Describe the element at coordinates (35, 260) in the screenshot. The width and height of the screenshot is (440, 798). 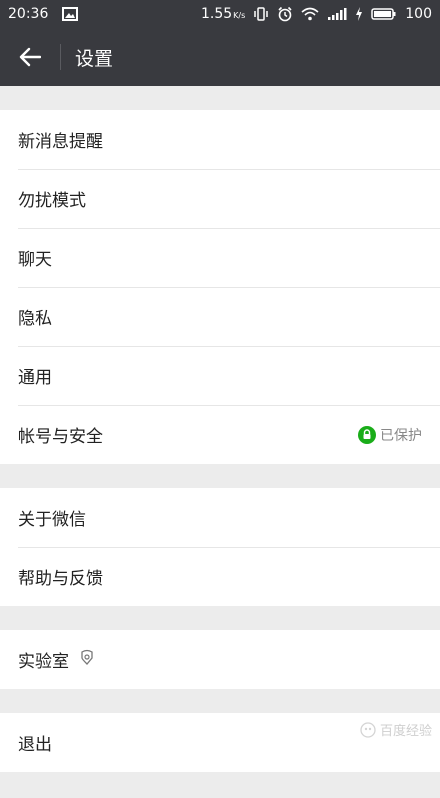
I see `settings-item-label: 聊天` at that location.